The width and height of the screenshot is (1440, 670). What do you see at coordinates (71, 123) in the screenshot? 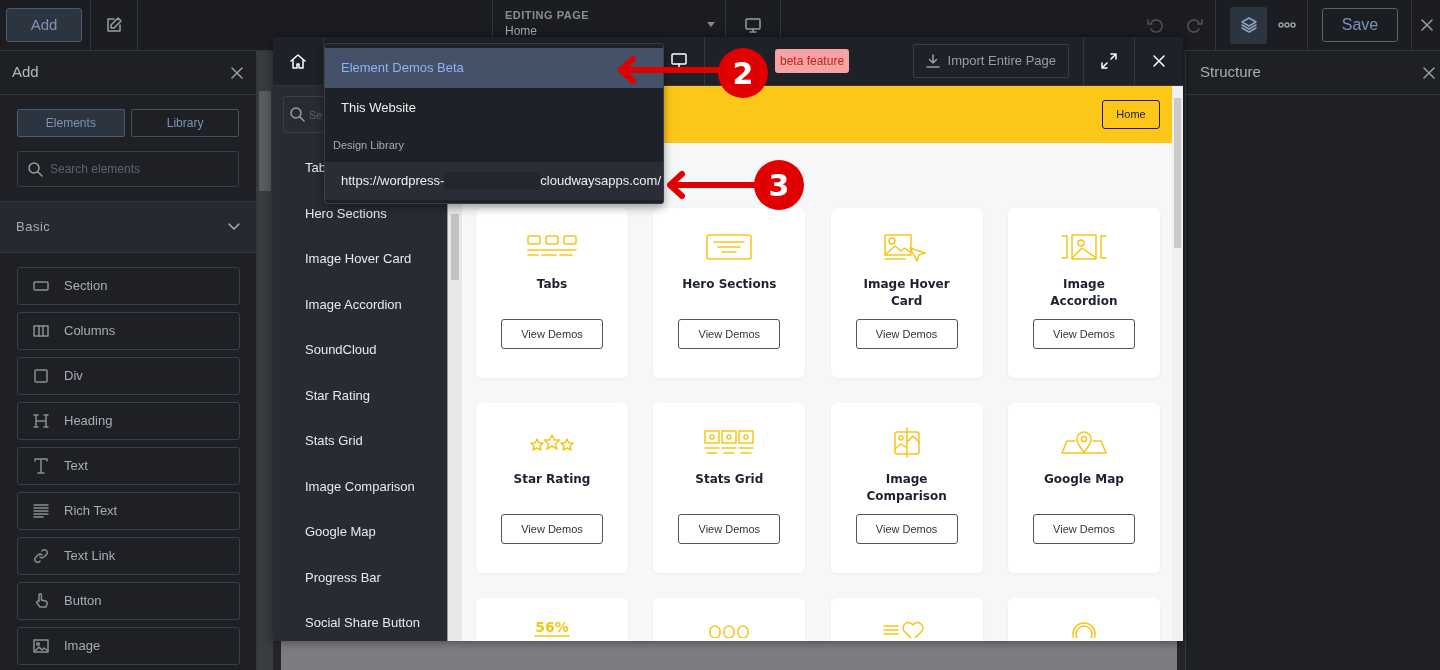
I see `panel-tab: Elements` at bounding box center [71, 123].